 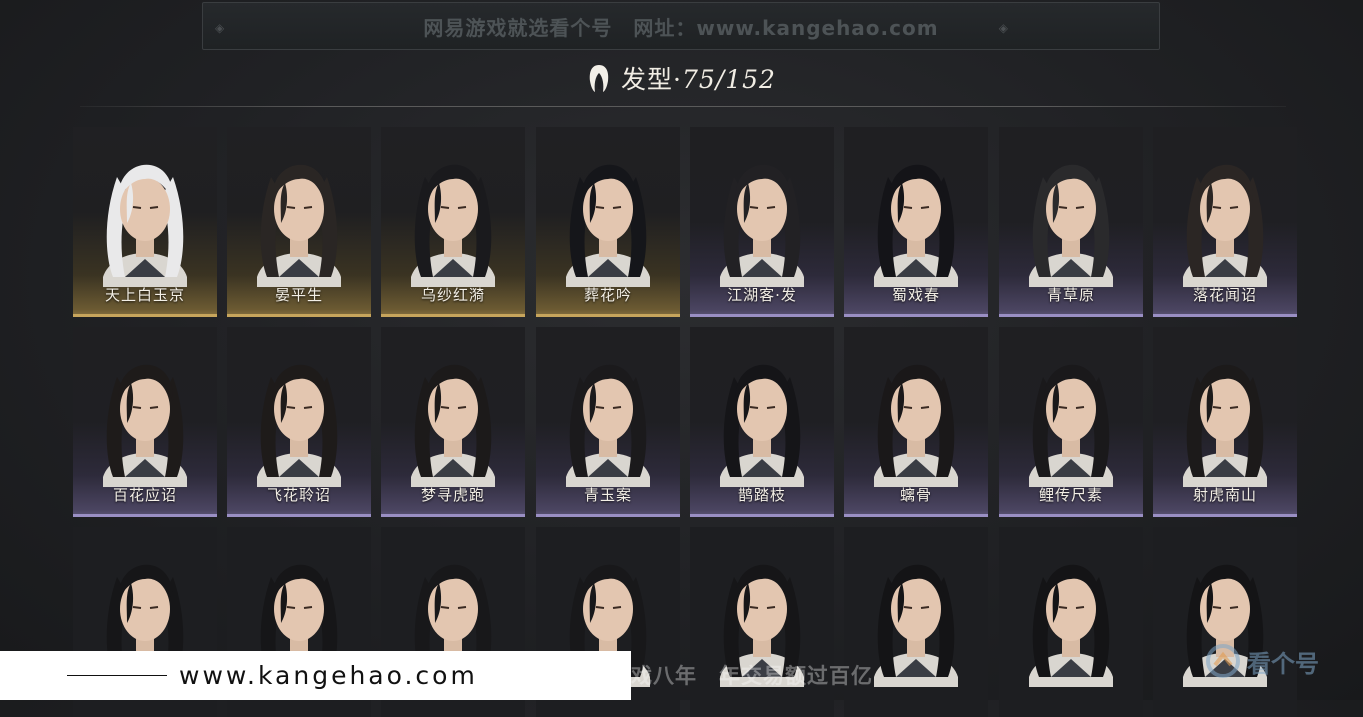 I want to click on watermark-text: 网易游戏就选看个号 网址：www.kangehao.com, so click(x=681, y=27).